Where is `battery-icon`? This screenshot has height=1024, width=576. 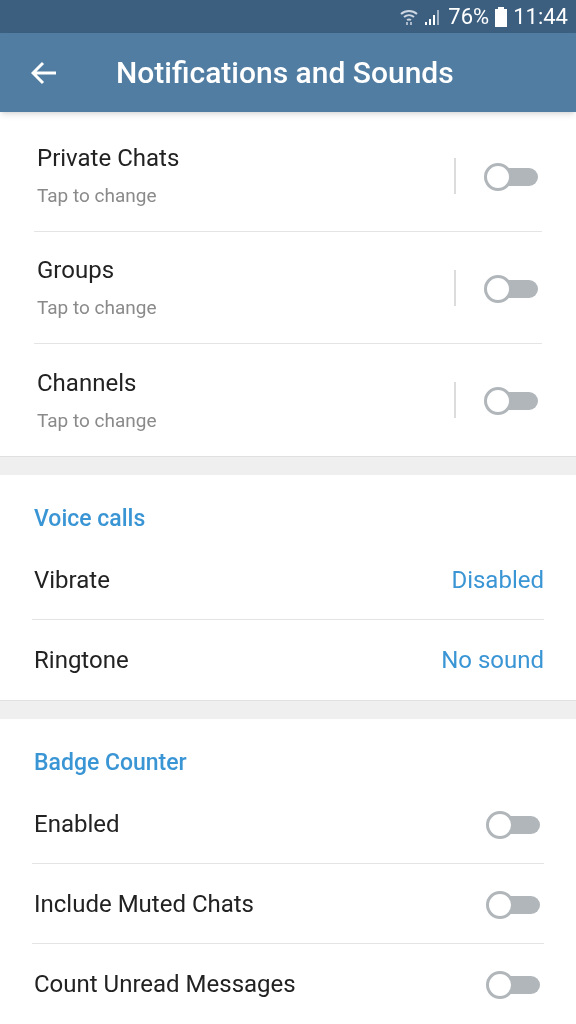 battery-icon is located at coordinates (501, 16).